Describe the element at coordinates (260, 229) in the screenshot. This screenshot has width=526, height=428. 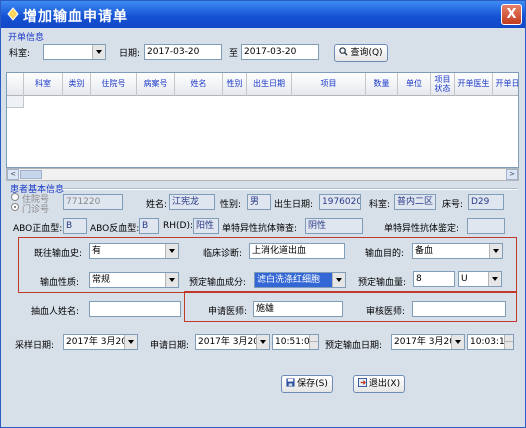
I see `antibody-screen-label: 单特异性抗体筛查:` at that location.